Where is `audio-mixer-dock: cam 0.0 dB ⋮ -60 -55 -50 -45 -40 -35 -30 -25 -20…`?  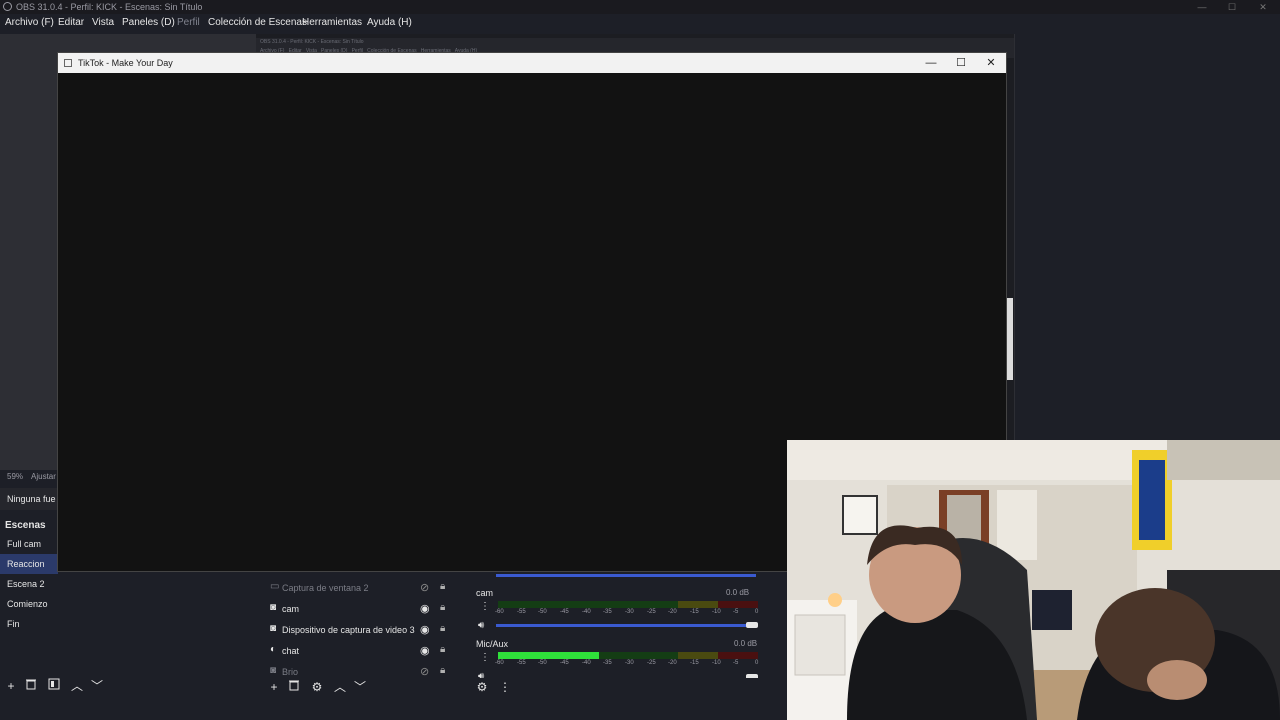 audio-mixer-dock: cam 0.0 dB ⋮ -60 -55 -50 -45 -40 -35 -30 -25 -20… is located at coordinates (620, 629).